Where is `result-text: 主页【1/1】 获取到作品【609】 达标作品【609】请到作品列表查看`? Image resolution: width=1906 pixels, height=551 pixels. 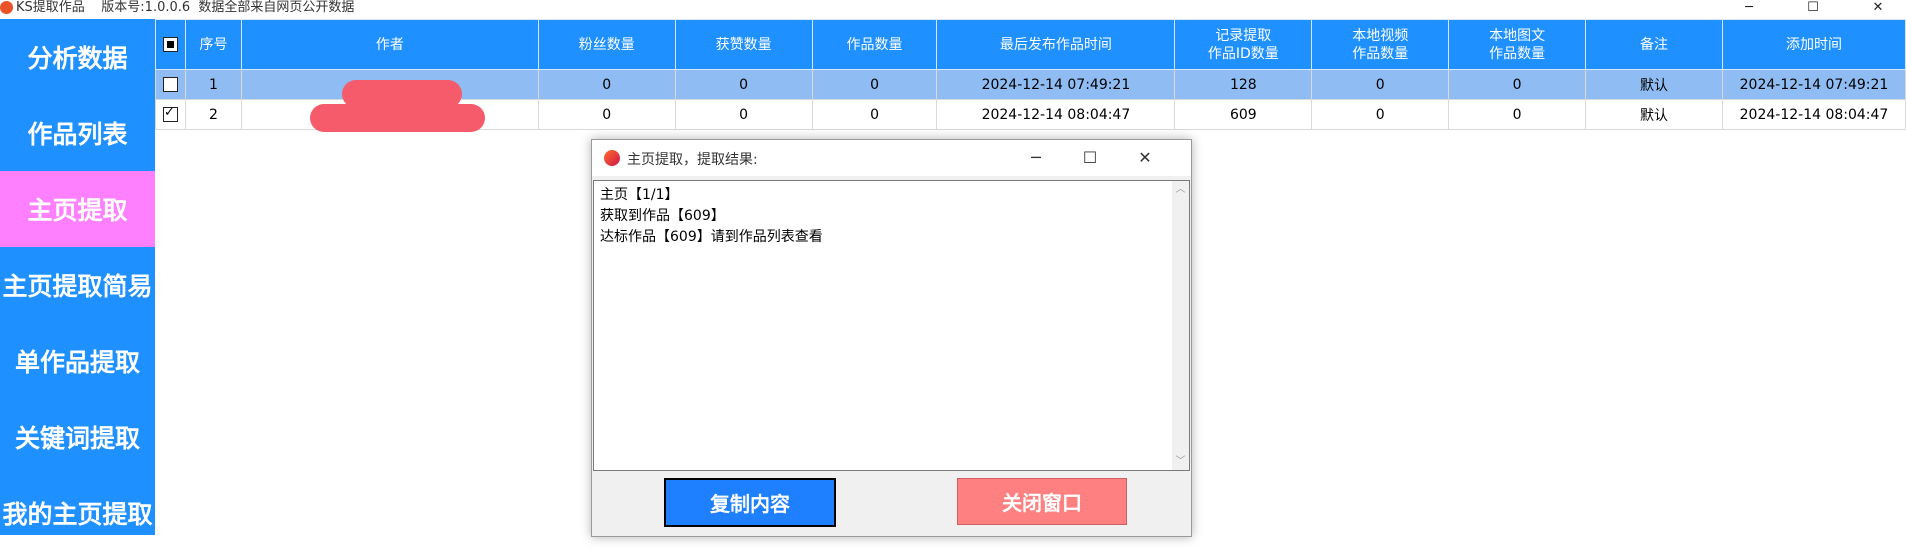
result-text: 主页【1/1】 获取到作品【609】 达标作品【609】请到作品列表查看 is located at coordinates (711, 216).